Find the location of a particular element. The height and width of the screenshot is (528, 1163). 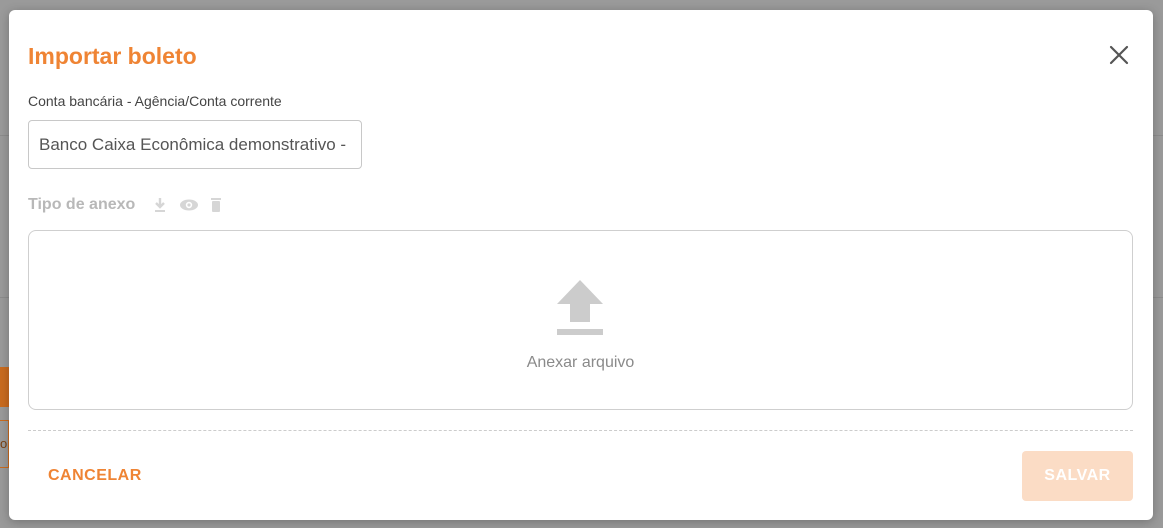

attachment-type-row: Tipo de anexo is located at coordinates (131, 205).